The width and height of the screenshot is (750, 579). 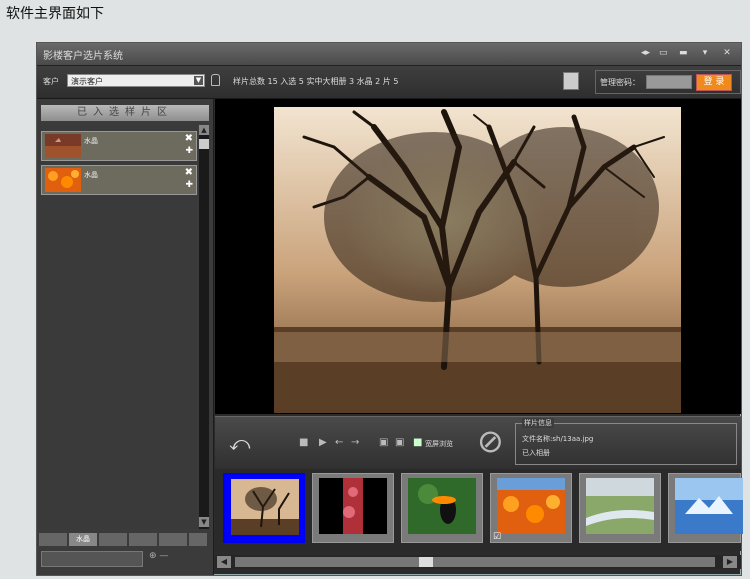 What do you see at coordinates (620, 82) in the screenshot?
I see `password-label: 管理密码：` at bounding box center [620, 82].